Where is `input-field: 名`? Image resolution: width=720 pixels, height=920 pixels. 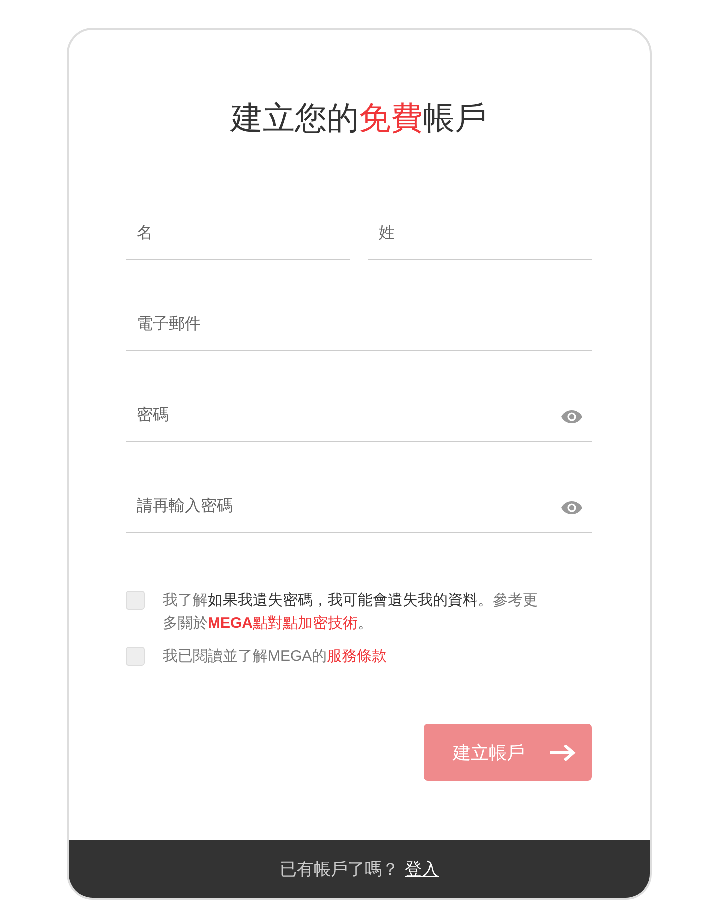
input-field: 名 is located at coordinates (238, 235).